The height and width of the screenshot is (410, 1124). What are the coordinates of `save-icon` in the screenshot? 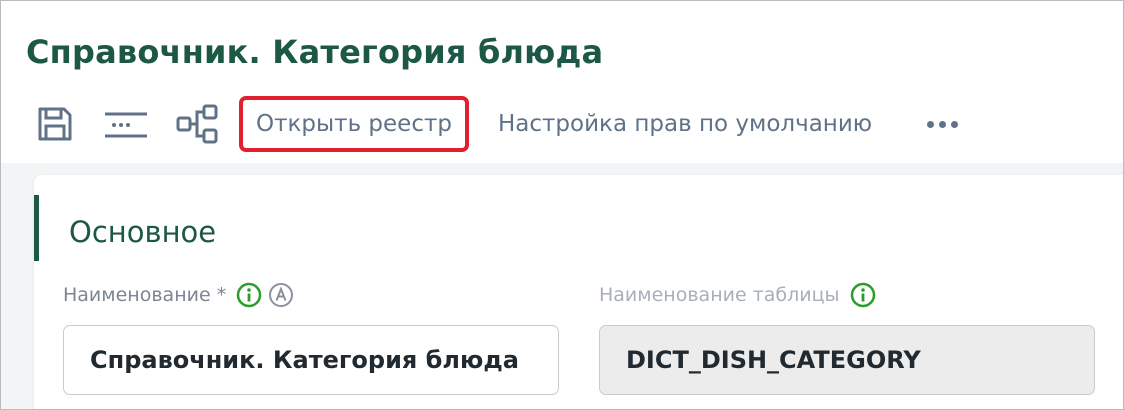 It's located at (55, 124).